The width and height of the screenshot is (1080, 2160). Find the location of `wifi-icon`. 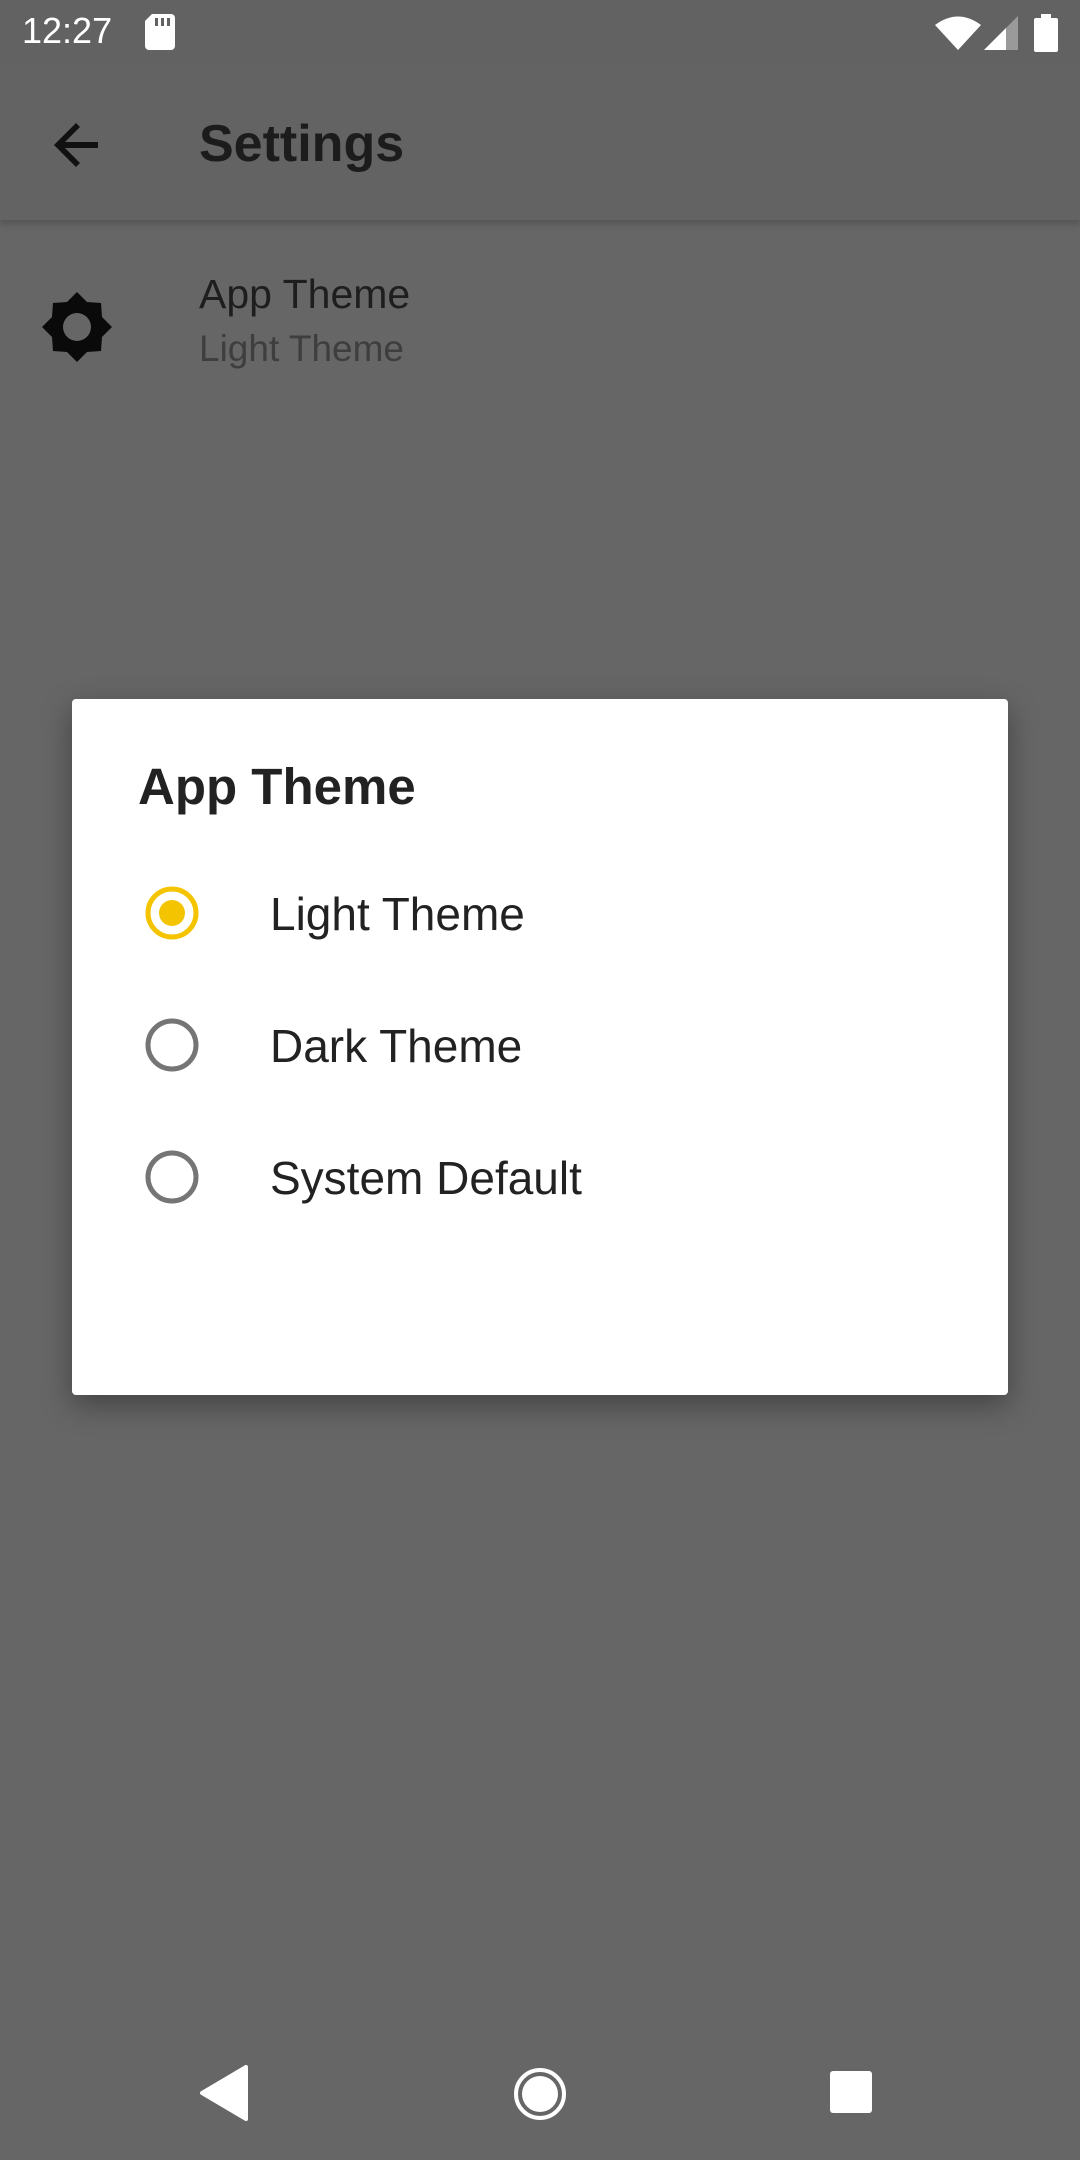

wifi-icon is located at coordinates (958, 33).